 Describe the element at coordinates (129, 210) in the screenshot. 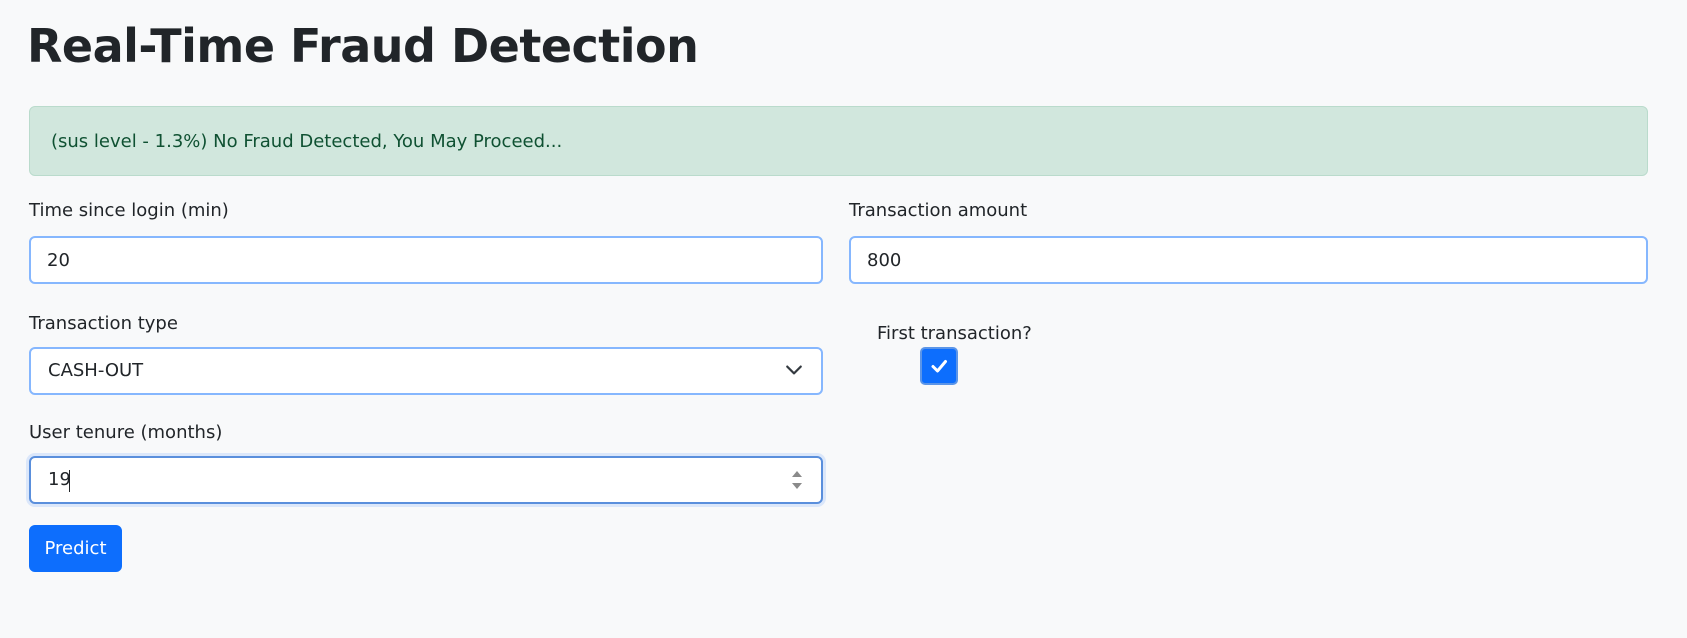

I see `time-since-login-label: Time since login (min)` at that location.